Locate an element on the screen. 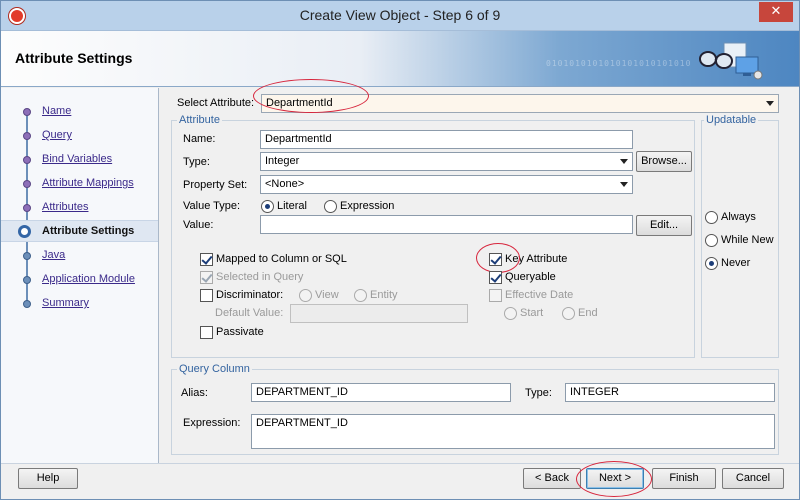 The height and width of the screenshot is (500, 800). entity-label: Entity is located at coordinates (384, 295).